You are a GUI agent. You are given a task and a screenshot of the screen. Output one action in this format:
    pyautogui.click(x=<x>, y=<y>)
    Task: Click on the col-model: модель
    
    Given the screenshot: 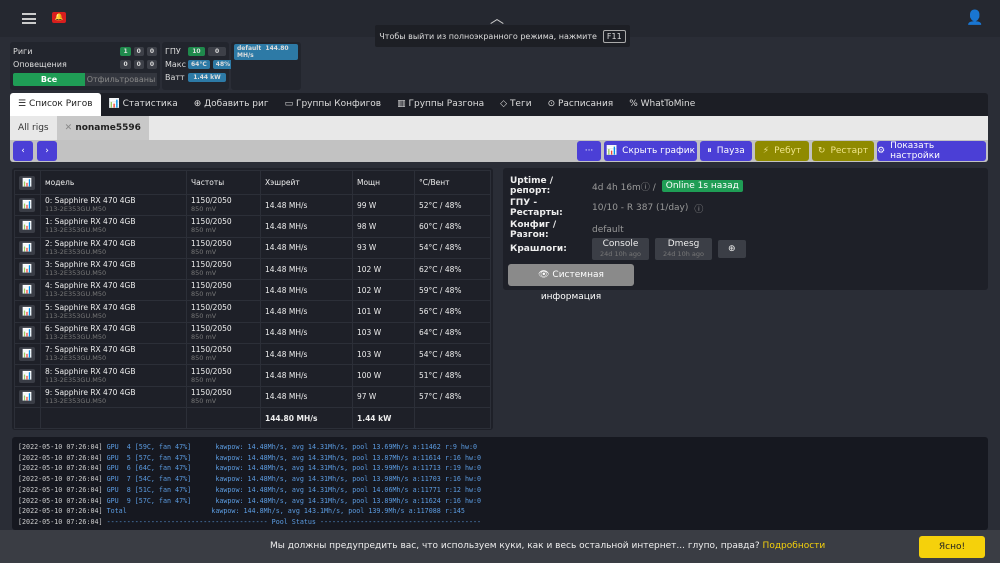 What is the action you would take?
    pyautogui.click(x=113, y=182)
    